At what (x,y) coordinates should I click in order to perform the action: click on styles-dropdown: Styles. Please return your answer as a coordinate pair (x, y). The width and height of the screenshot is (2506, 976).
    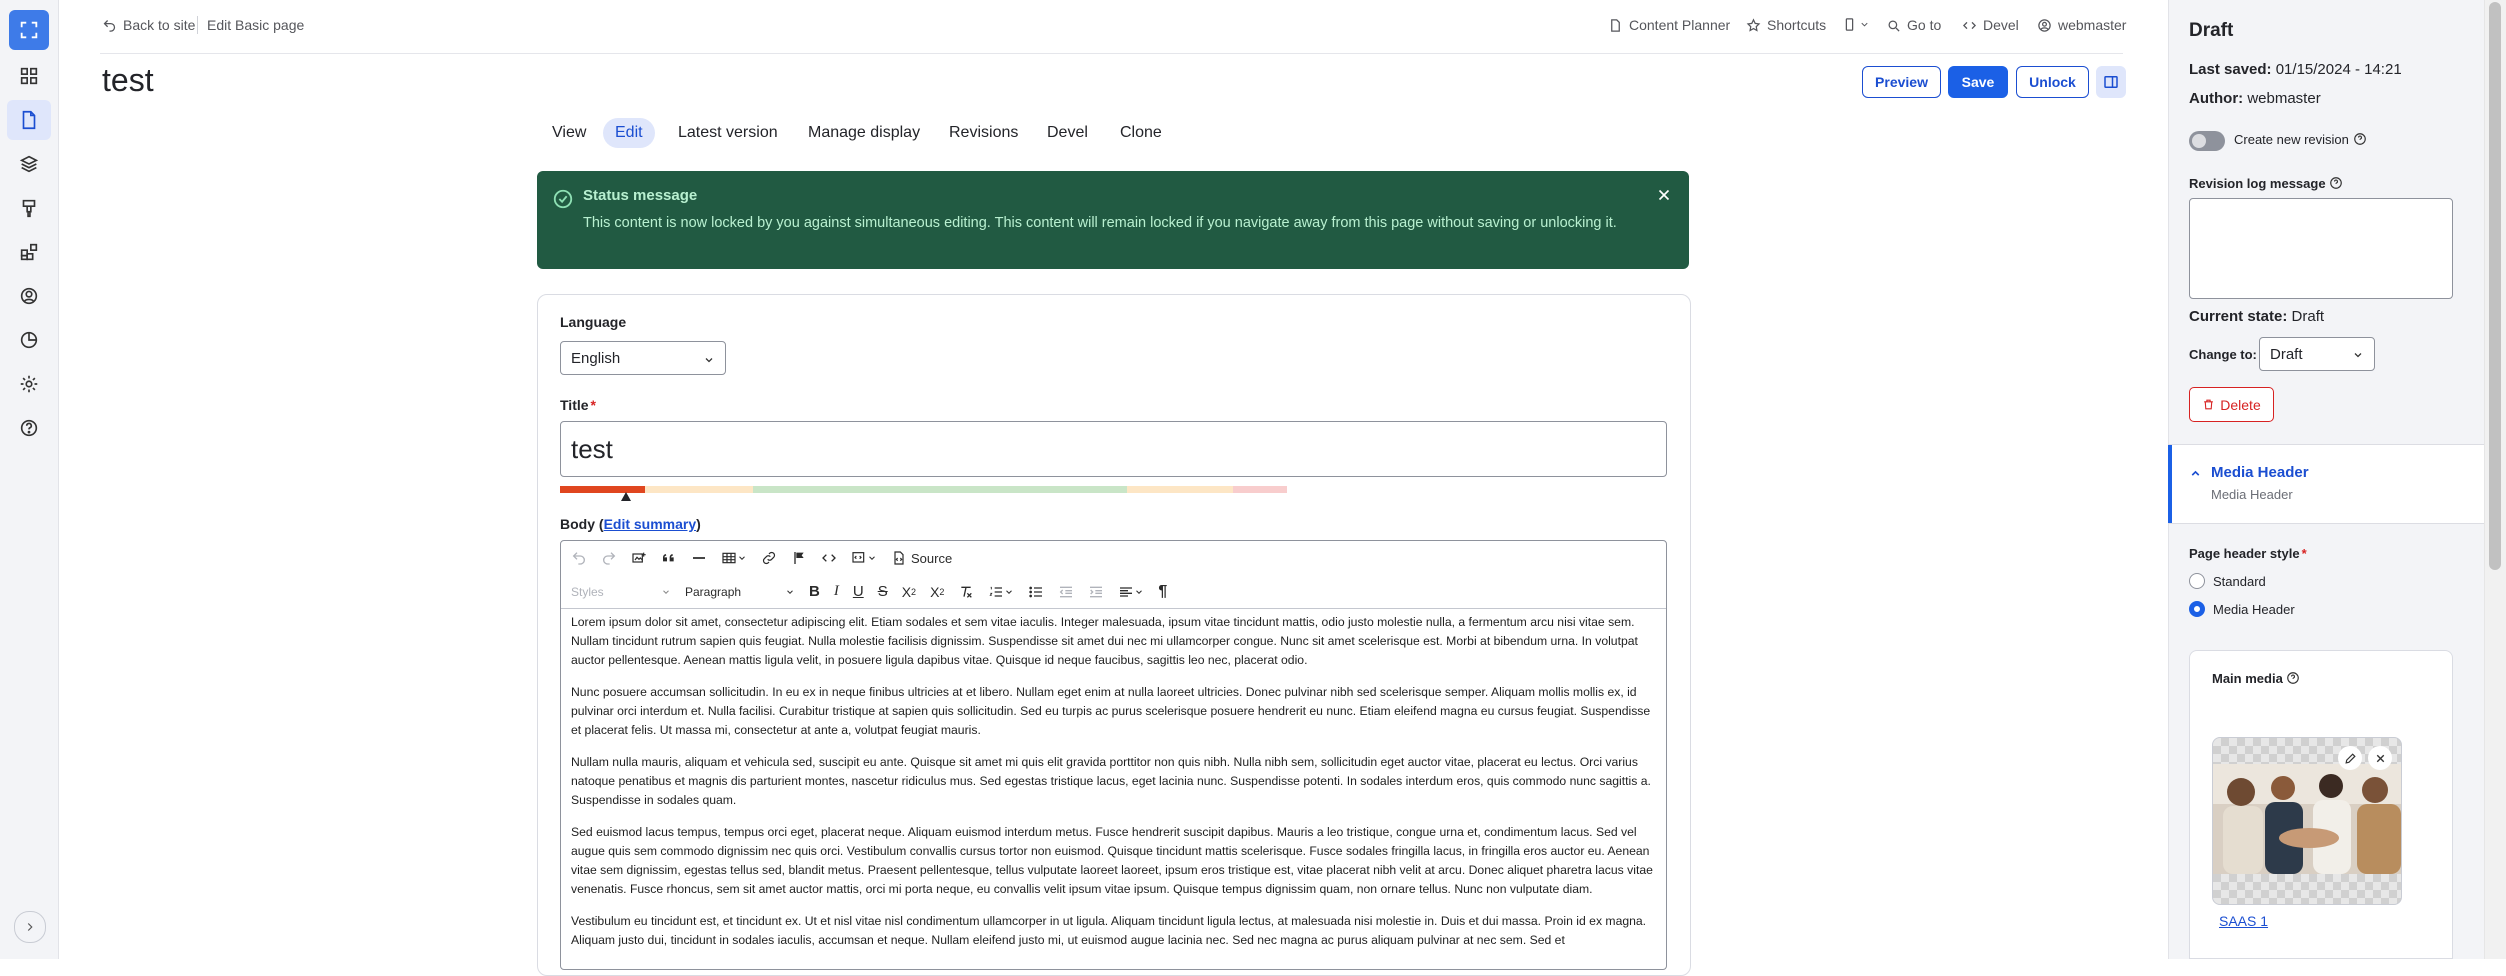
    Looking at the image, I should click on (621, 592).